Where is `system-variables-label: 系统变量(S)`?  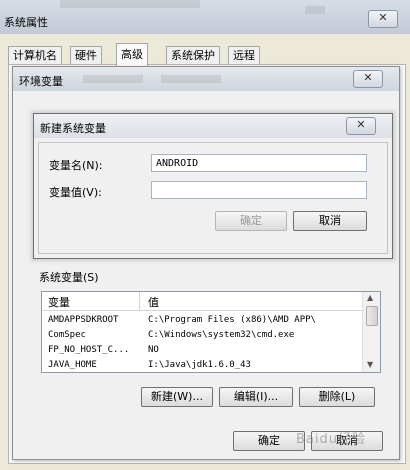 system-variables-label: 系统变量(S) is located at coordinates (69, 277).